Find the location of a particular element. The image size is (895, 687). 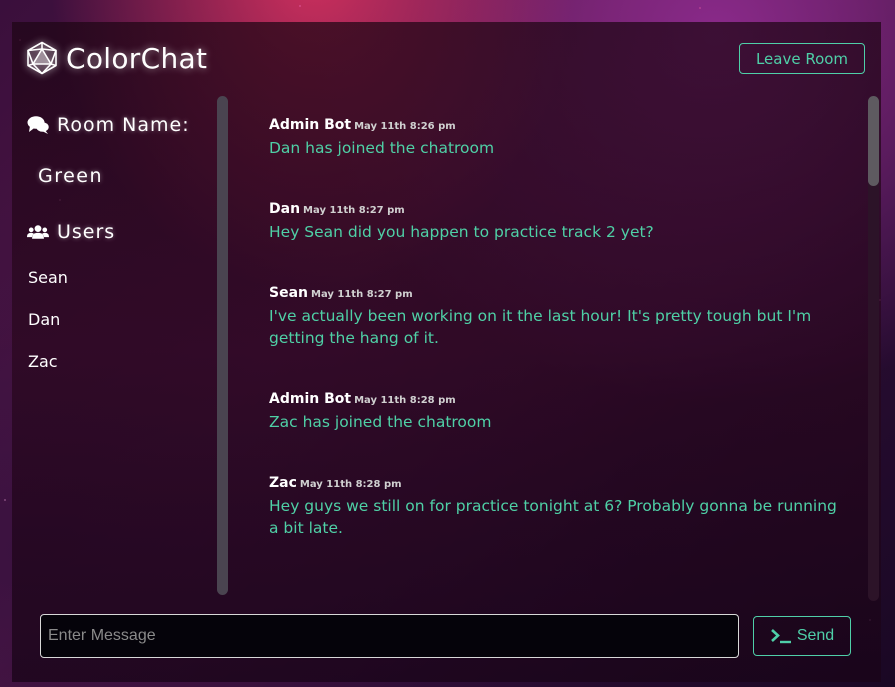

message-author: Zac is located at coordinates (283, 483).